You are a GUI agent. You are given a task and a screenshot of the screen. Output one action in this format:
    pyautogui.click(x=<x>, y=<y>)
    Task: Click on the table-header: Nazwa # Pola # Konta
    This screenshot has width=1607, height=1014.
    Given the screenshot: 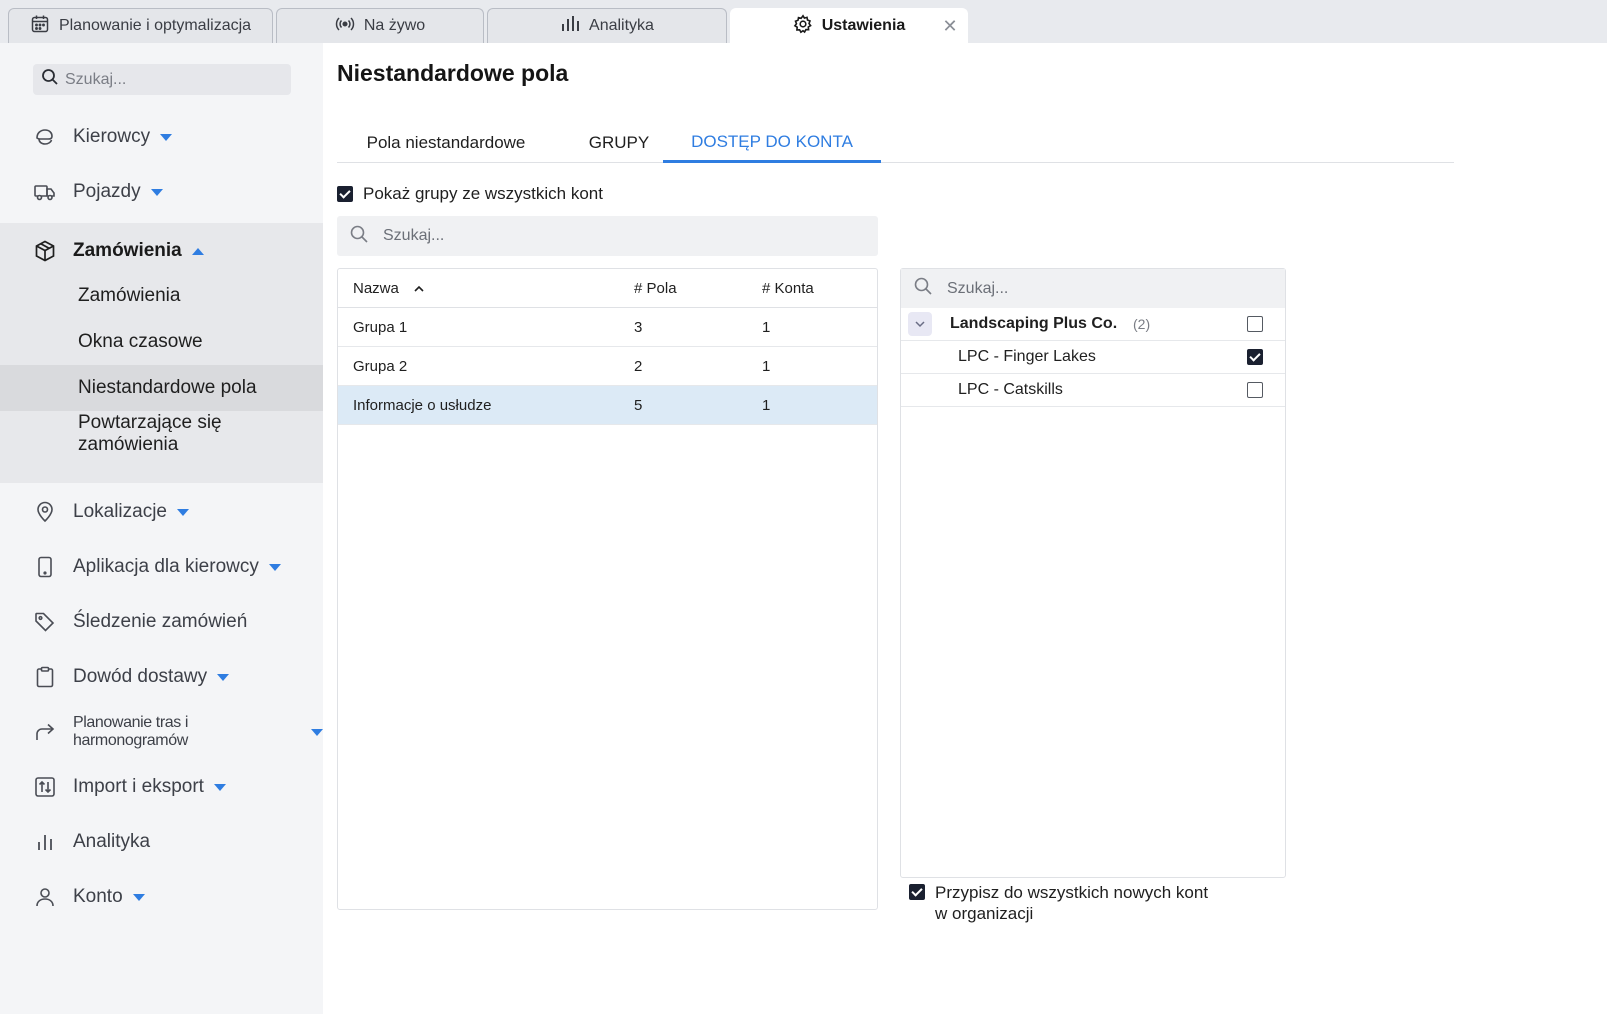 What is the action you would take?
    pyautogui.click(x=607, y=288)
    